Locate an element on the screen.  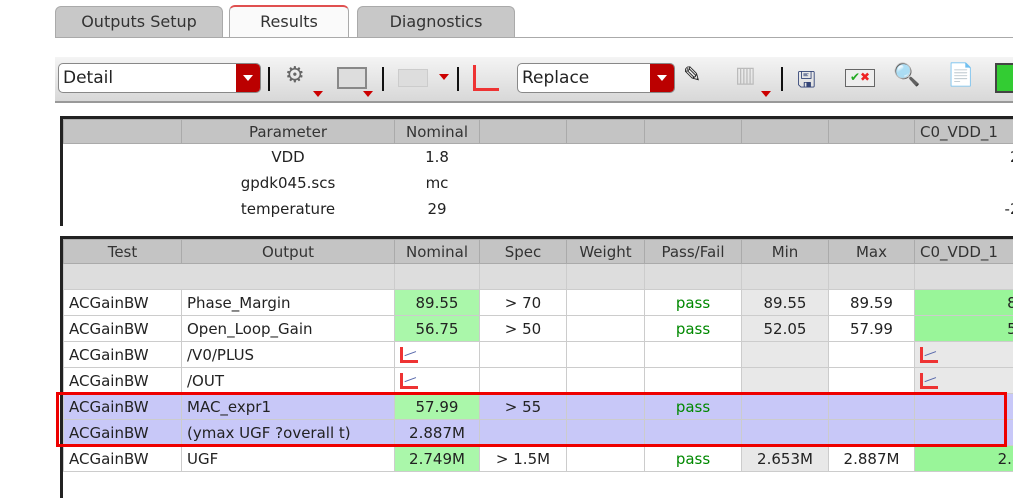
nominal-cell: 89.55 is located at coordinates (437, 302).